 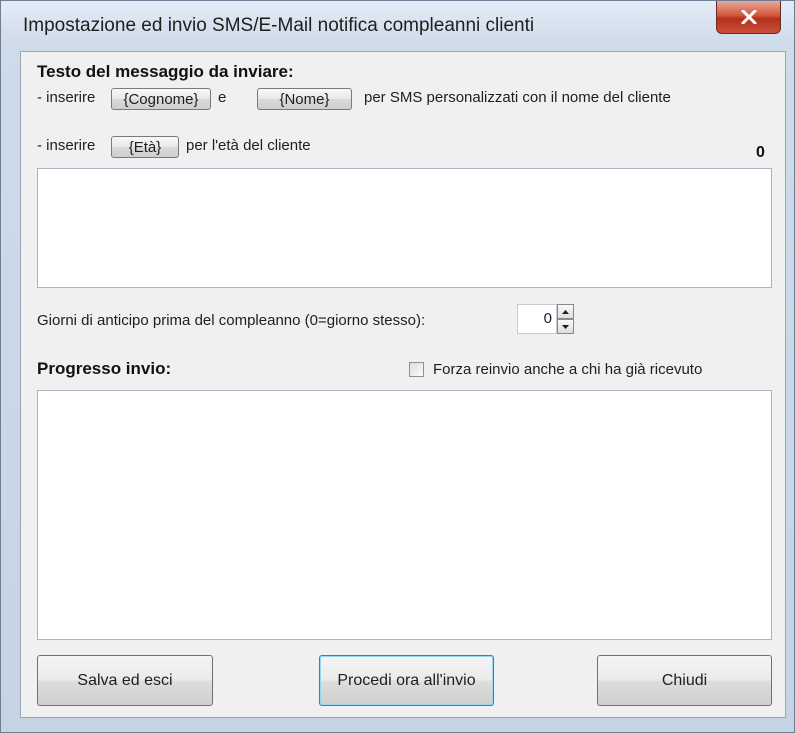 I want to click on insert-name-button: {Nome}, so click(x=304, y=99).